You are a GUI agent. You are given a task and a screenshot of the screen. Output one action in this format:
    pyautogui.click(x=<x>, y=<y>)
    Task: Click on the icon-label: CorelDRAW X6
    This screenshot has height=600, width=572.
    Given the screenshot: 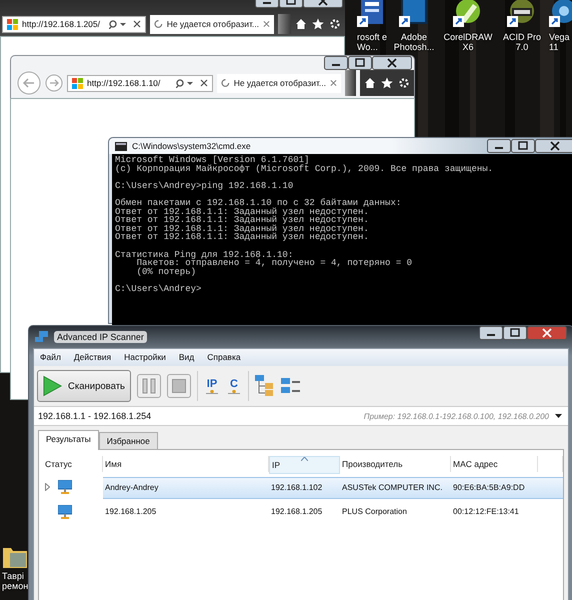 What is the action you would take?
    pyautogui.click(x=468, y=42)
    